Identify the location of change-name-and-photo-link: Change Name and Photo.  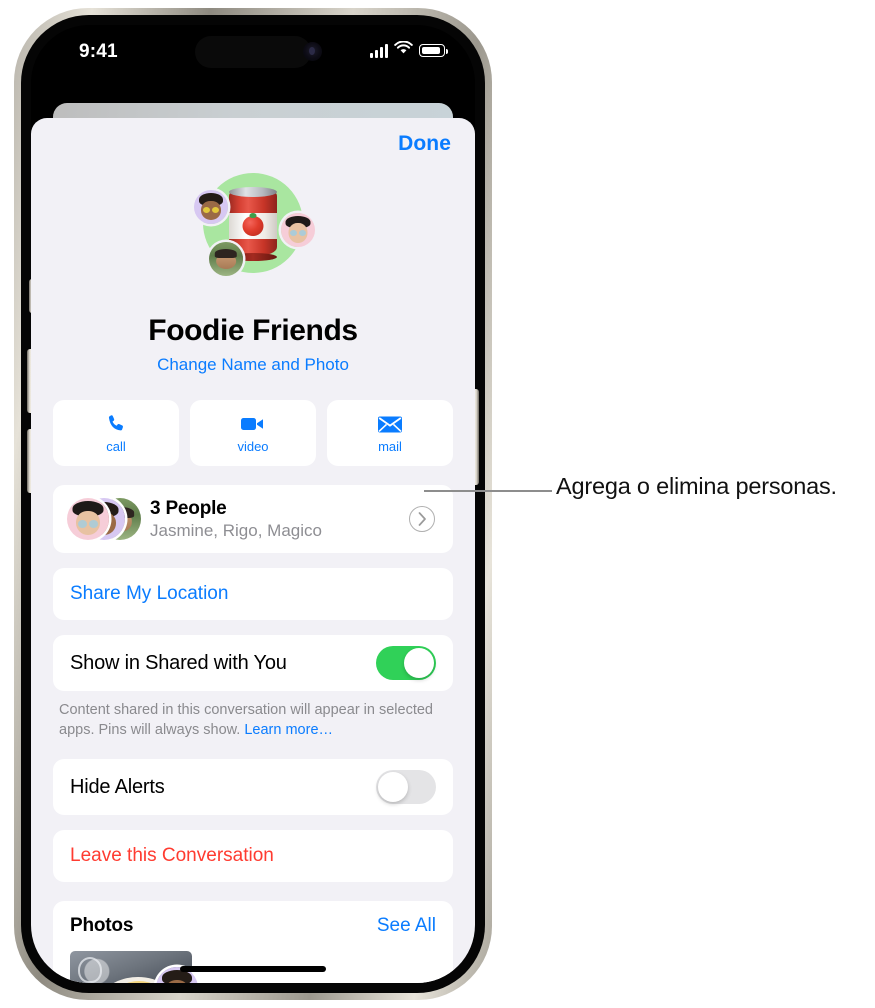
(253, 365).